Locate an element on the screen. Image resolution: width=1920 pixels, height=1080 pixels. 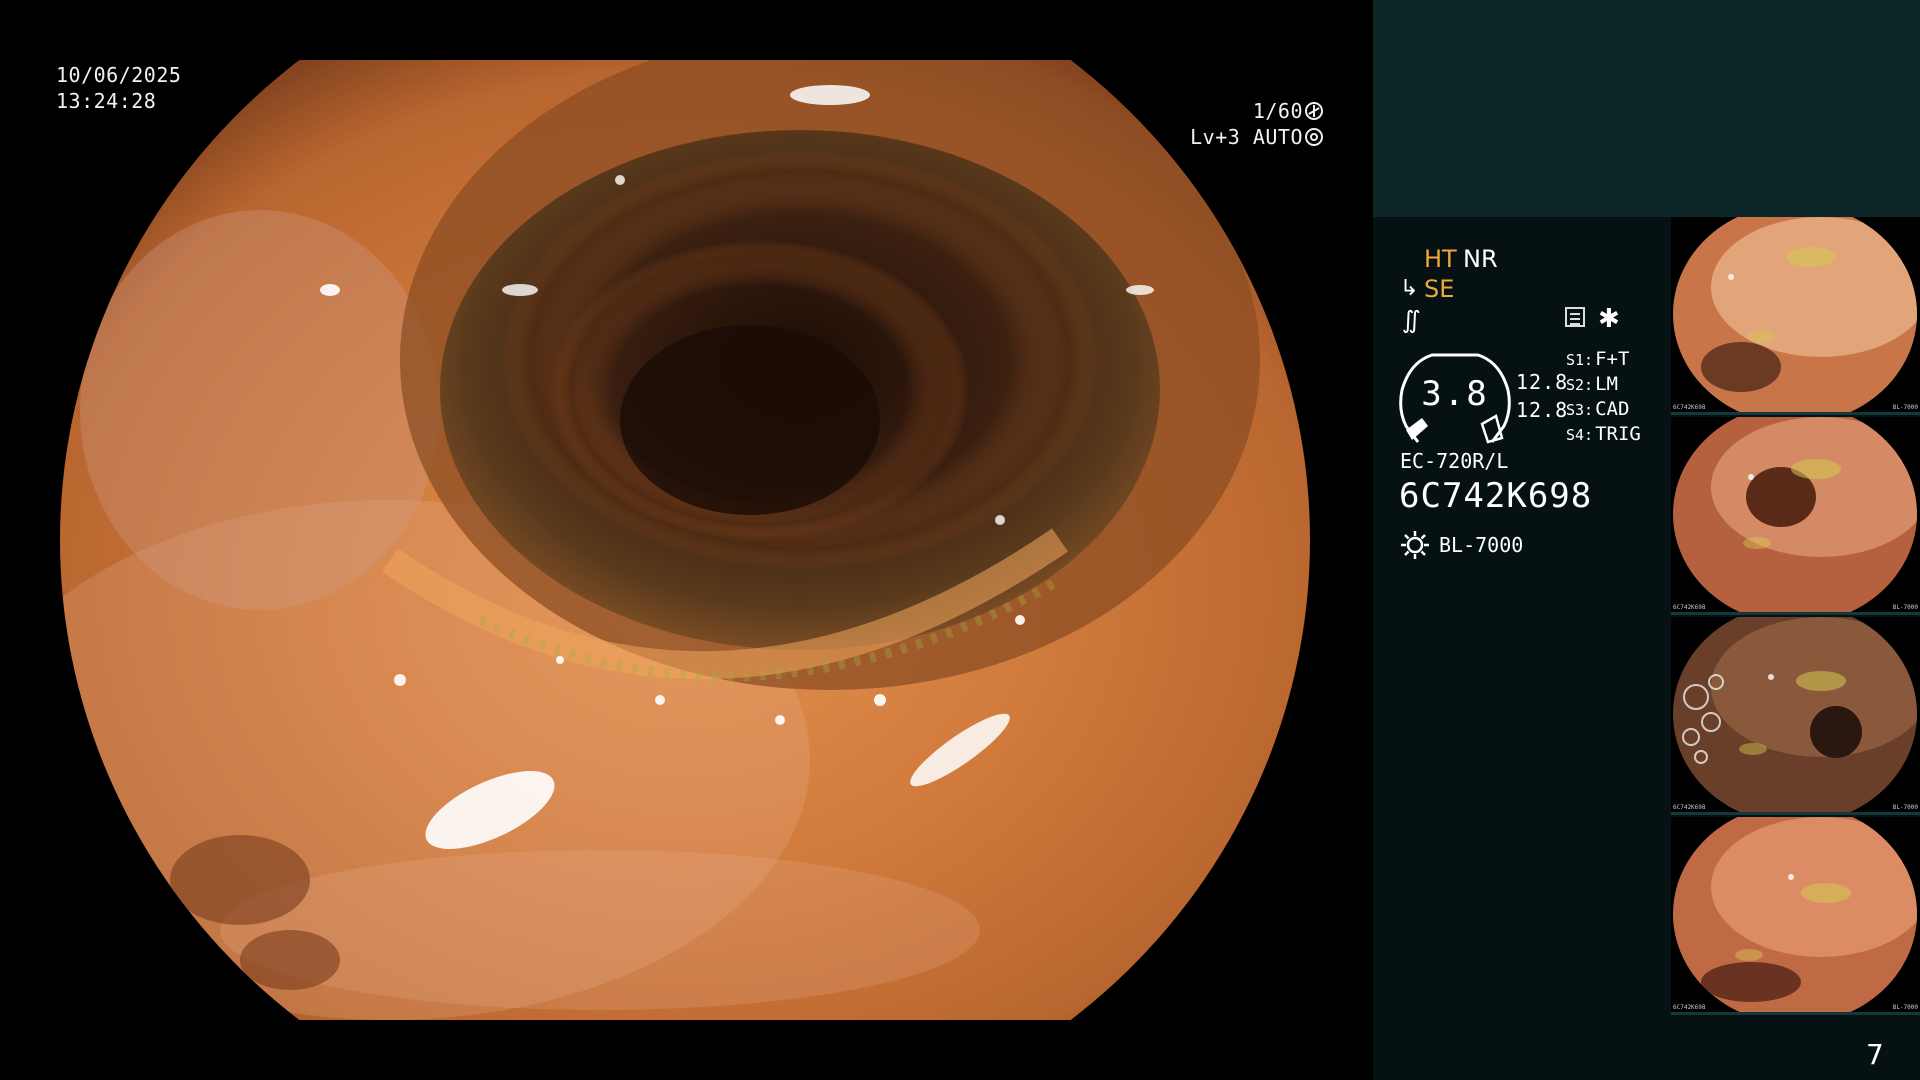
param-value-1: 12.8 is located at coordinates (1542, 382).